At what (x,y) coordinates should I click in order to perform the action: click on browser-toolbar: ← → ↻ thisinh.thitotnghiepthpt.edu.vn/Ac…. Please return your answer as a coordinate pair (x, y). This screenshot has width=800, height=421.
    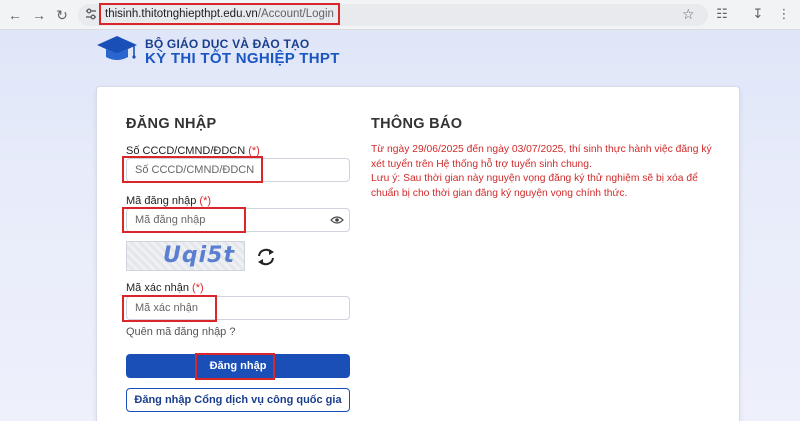
    Looking at the image, I should click on (400, 15).